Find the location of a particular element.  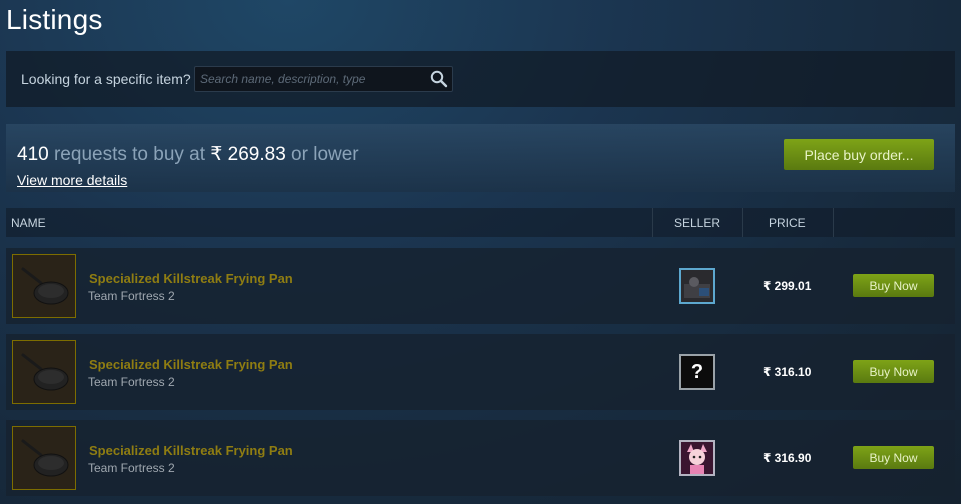

buy-request-price: ₹ 269.83 is located at coordinates (248, 154).